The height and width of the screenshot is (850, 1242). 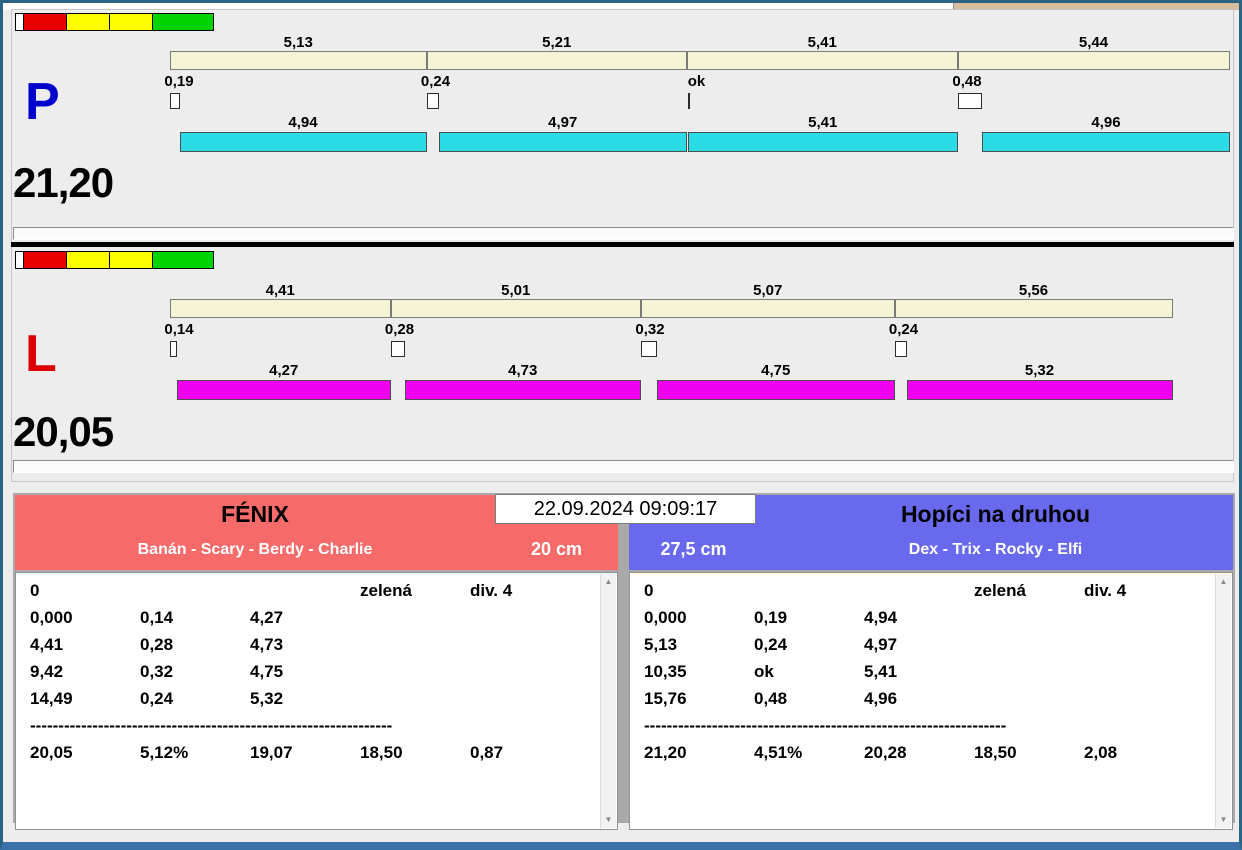 What do you see at coordinates (183, 91) in the screenshot?
I see `exchange-marker: 0,19` at bounding box center [183, 91].